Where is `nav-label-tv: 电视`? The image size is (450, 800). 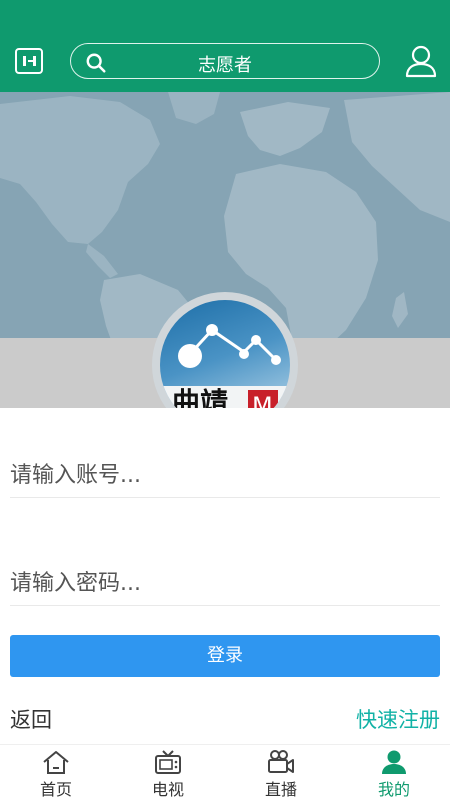
nav-label-tv: 电视 is located at coordinates (167, 789).